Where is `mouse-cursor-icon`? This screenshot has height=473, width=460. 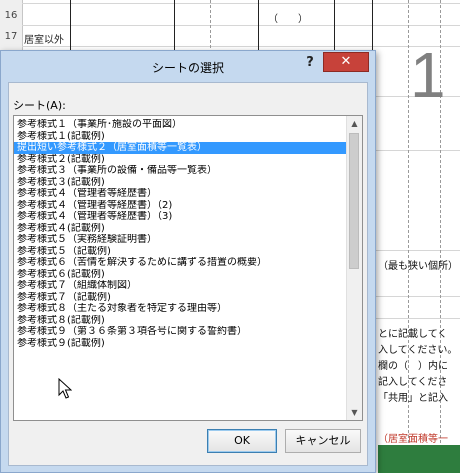
mouse-cursor-icon is located at coordinates (65, 388).